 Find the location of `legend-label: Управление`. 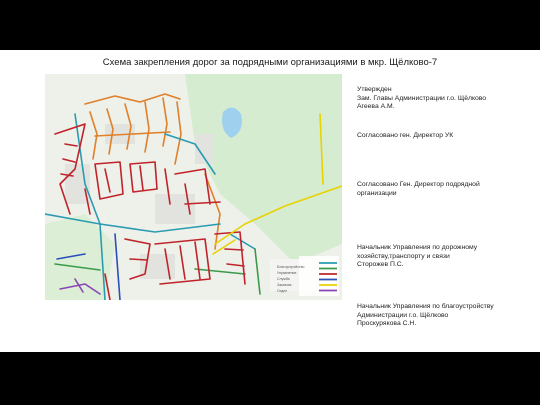

legend-label: Управление is located at coordinates (287, 273).